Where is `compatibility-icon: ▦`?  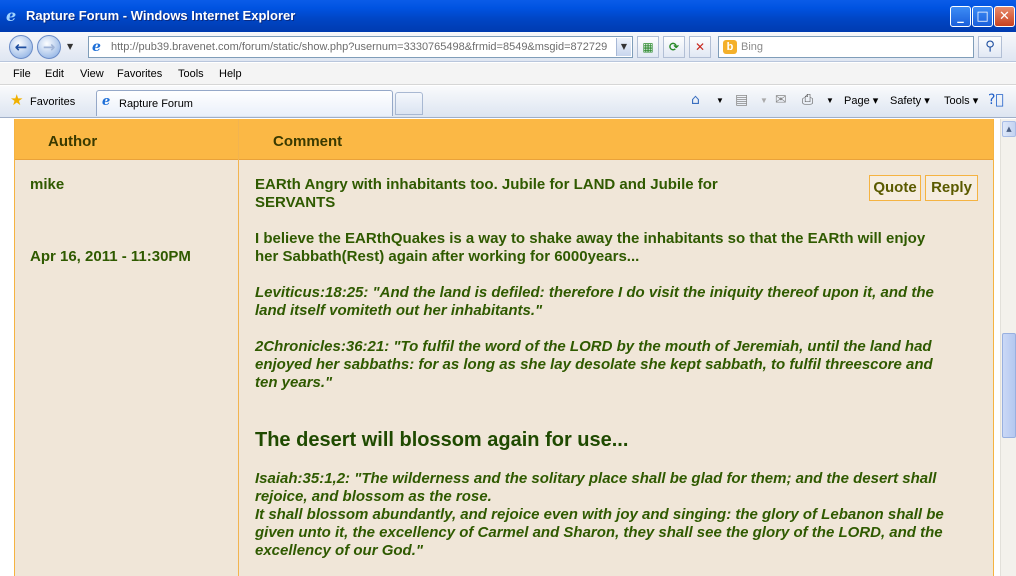
compatibility-icon: ▦ is located at coordinates (648, 47).